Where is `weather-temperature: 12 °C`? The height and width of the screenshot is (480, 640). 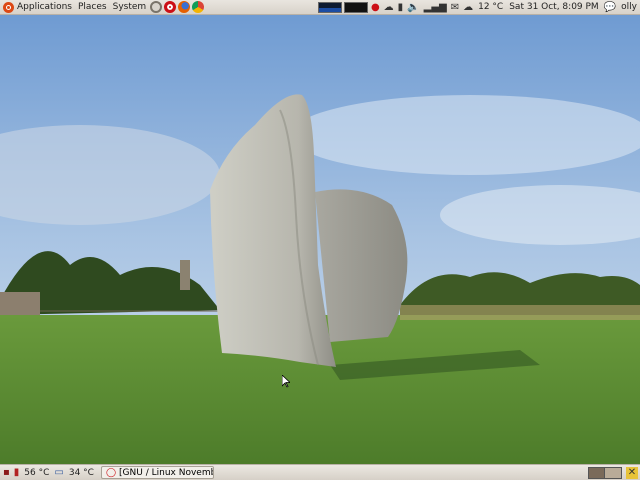 weather-temperature: 12 °C is located at coordinates (490, 7).